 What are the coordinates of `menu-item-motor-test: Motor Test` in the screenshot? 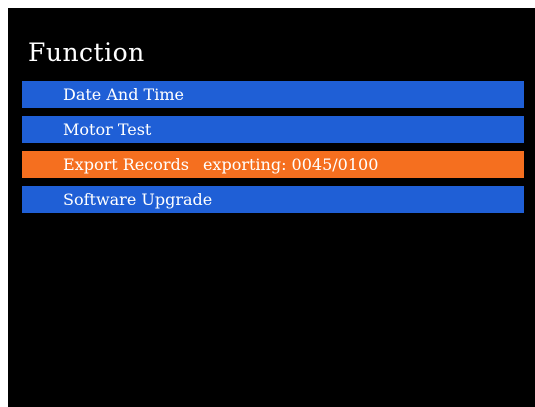 It's located at (273, 129).